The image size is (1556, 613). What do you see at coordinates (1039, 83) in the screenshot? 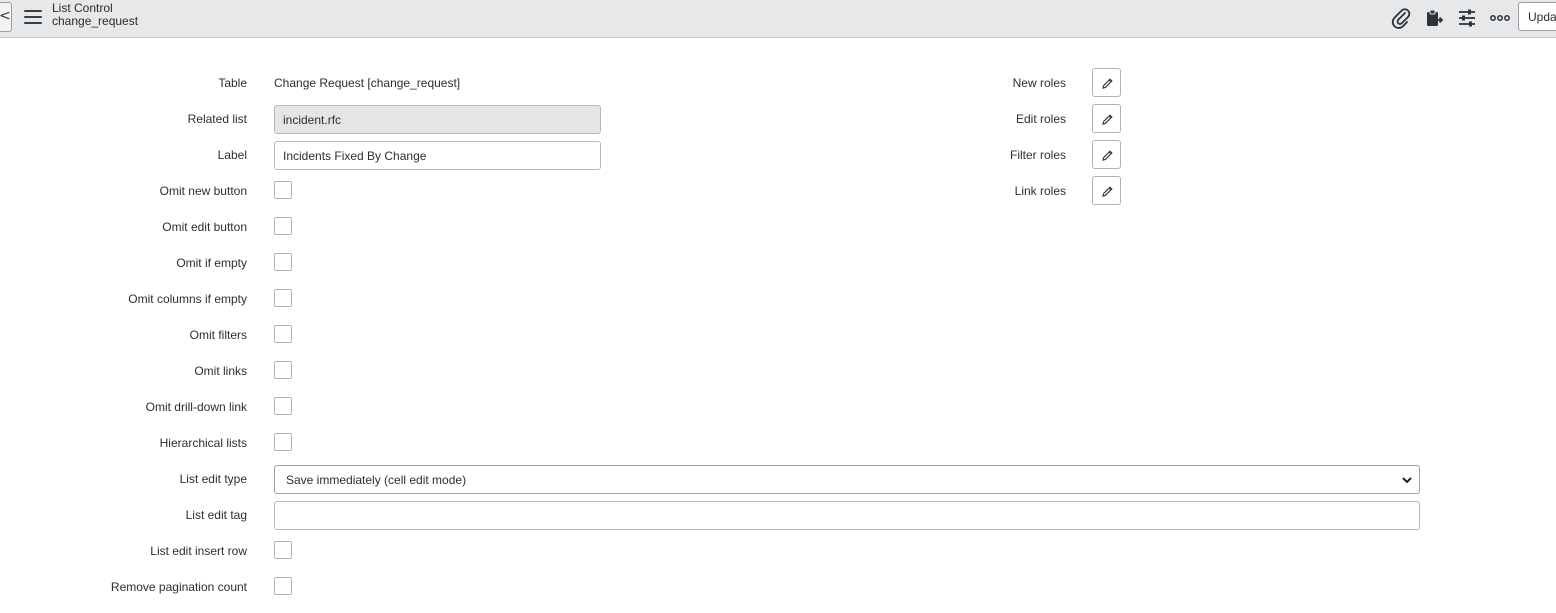
I see `new-roles-label: New roles` at bounding box center [1039, 83].